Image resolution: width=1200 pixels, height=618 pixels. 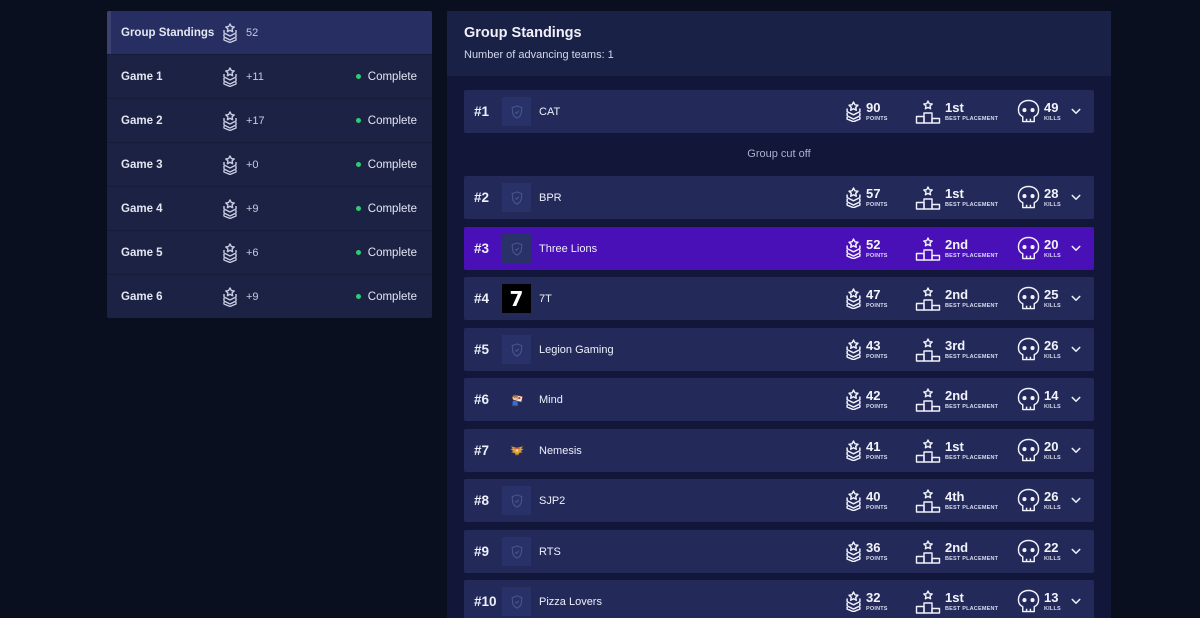 What do you see at coordinates (482, 197) in the screenshot?
I see `team-rank: #2` at bounding box center [482, 197].